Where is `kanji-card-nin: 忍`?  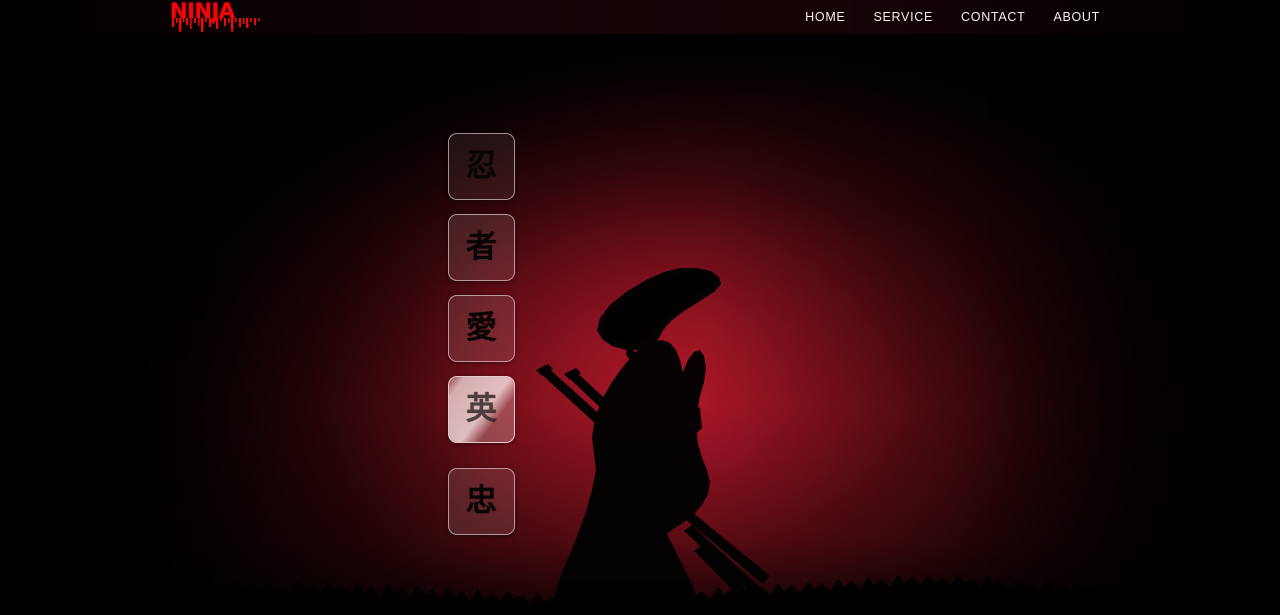 kanji-card-nin: 忍 is located at coordinates (481, 166).